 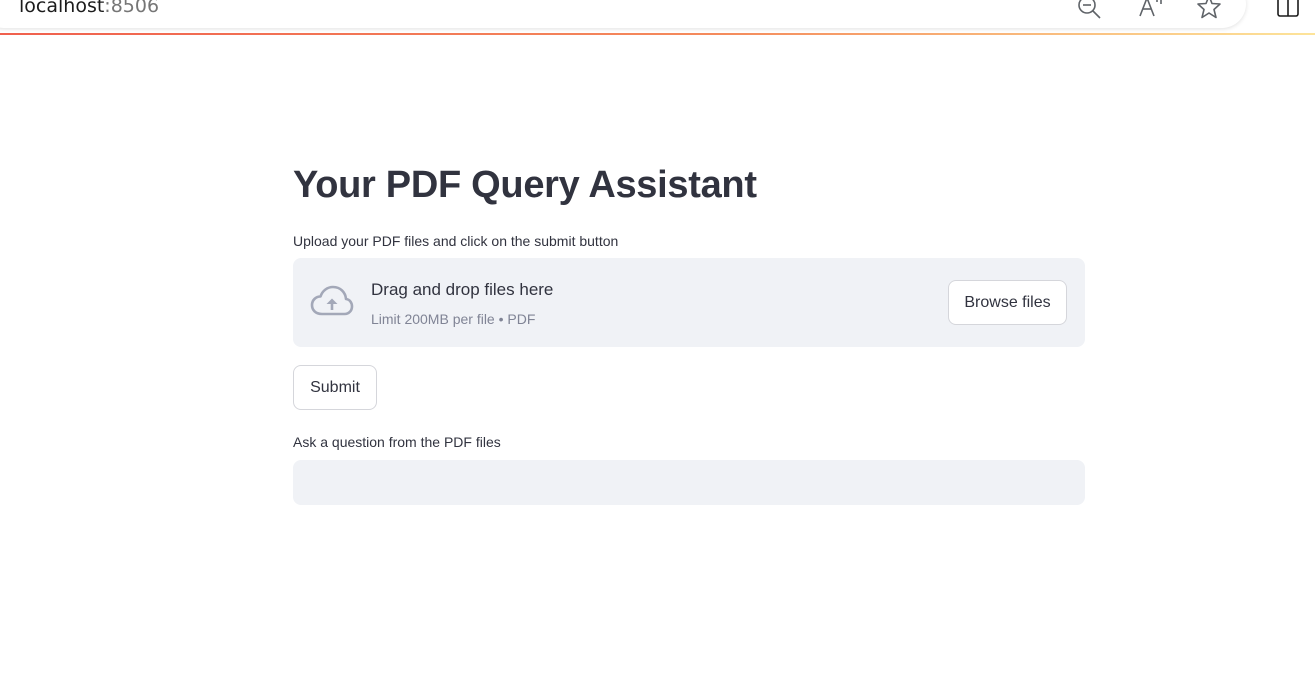 I want to click on dropzone-limit: Limit 200MB per file • PDF, so click(x=453, y=319).